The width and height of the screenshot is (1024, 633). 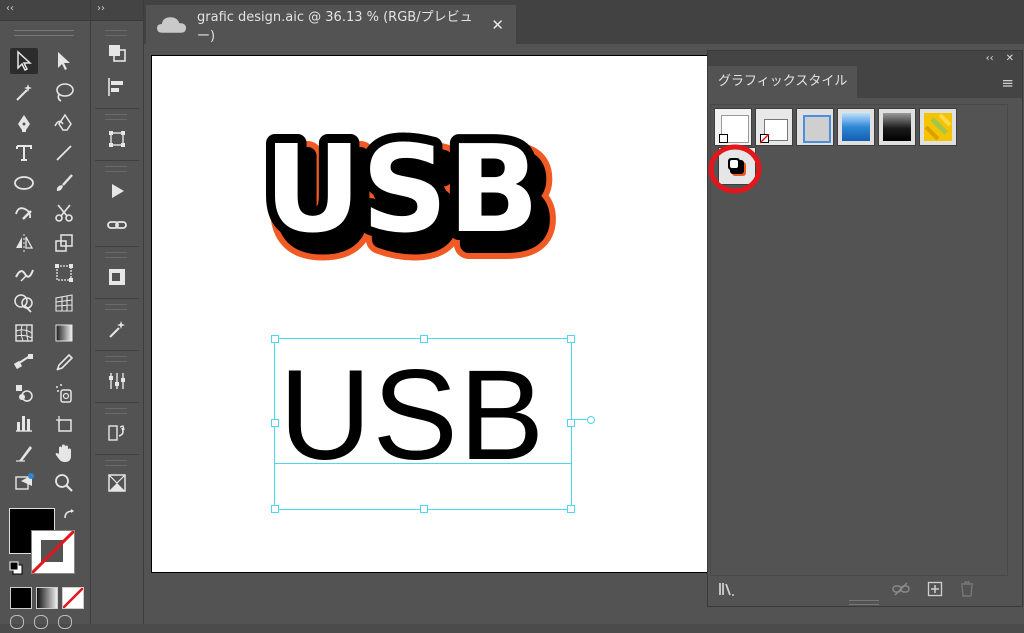 What do you see at coordinates (24, 123) in the screenshot?
I see `pen-tool-icon` at bounding box center [24, 123].